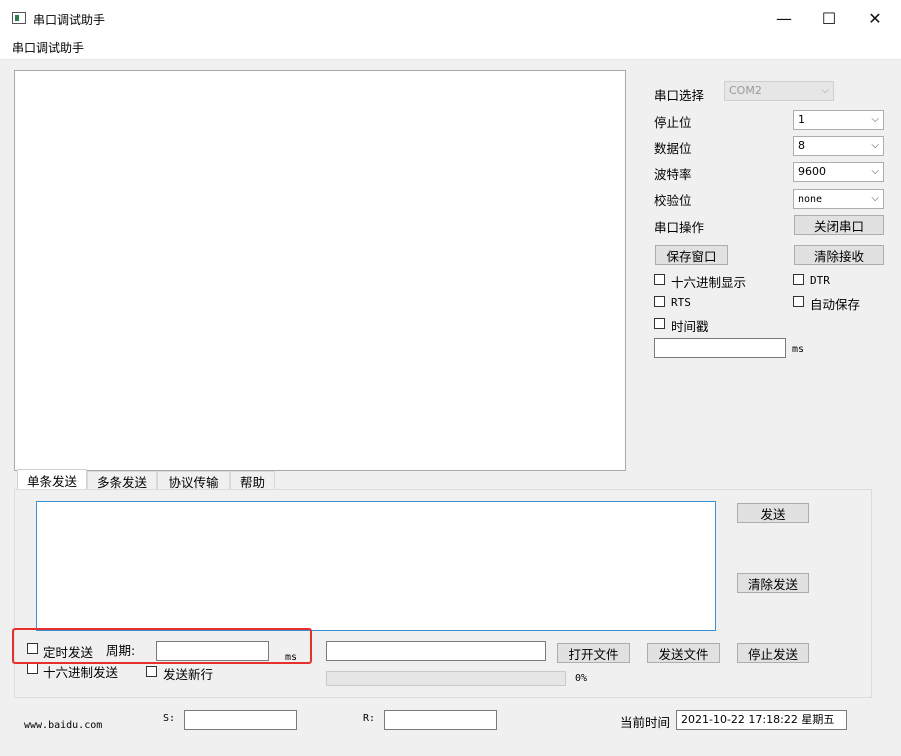  I want to click on stopbits-label: 停止位, so click(673, 122).